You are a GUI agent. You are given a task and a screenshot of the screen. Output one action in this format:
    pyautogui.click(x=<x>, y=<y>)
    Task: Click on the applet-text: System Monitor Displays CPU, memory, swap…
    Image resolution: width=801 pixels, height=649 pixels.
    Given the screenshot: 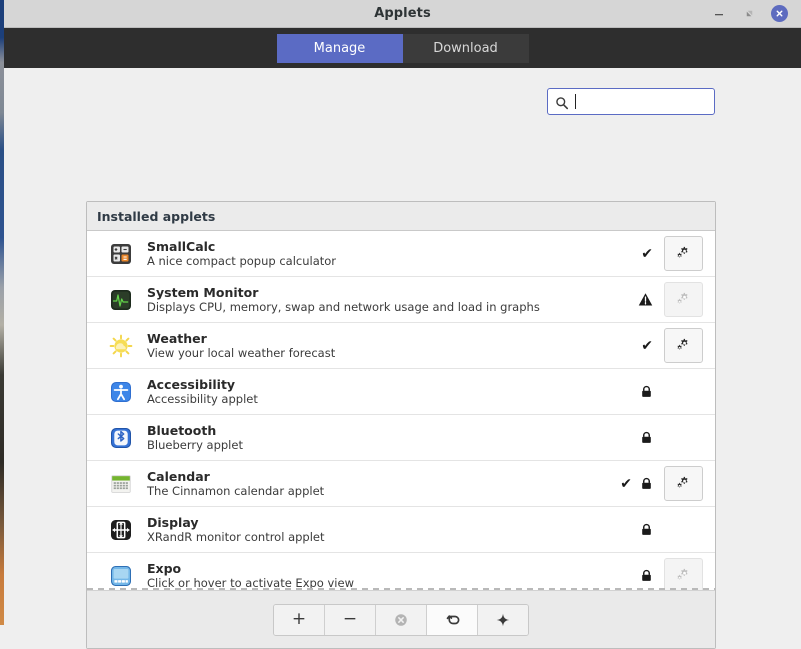 What is the action you would take?
    pyautogui.click(x=372, y=300)
    